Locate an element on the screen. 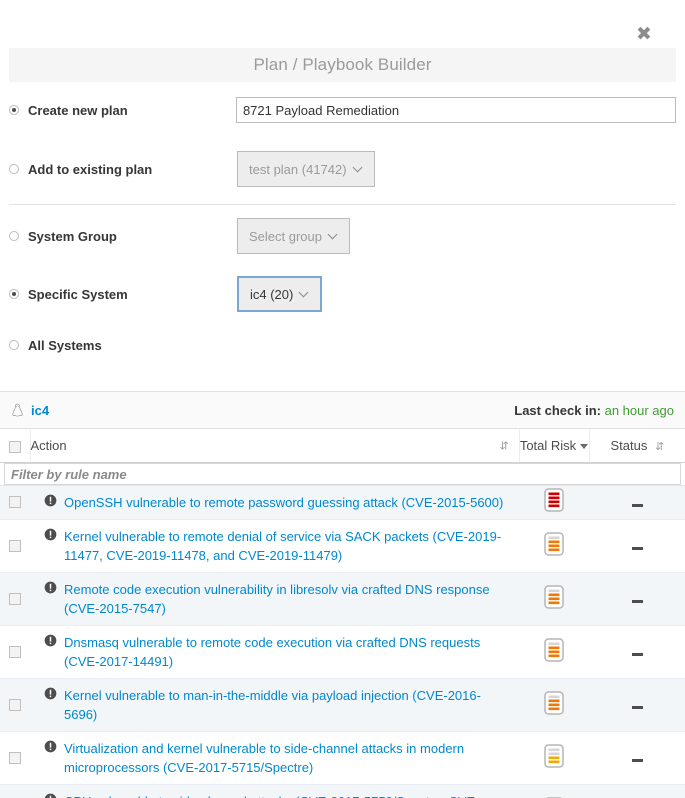  plan-name-input is located at coordinates (455, 110).